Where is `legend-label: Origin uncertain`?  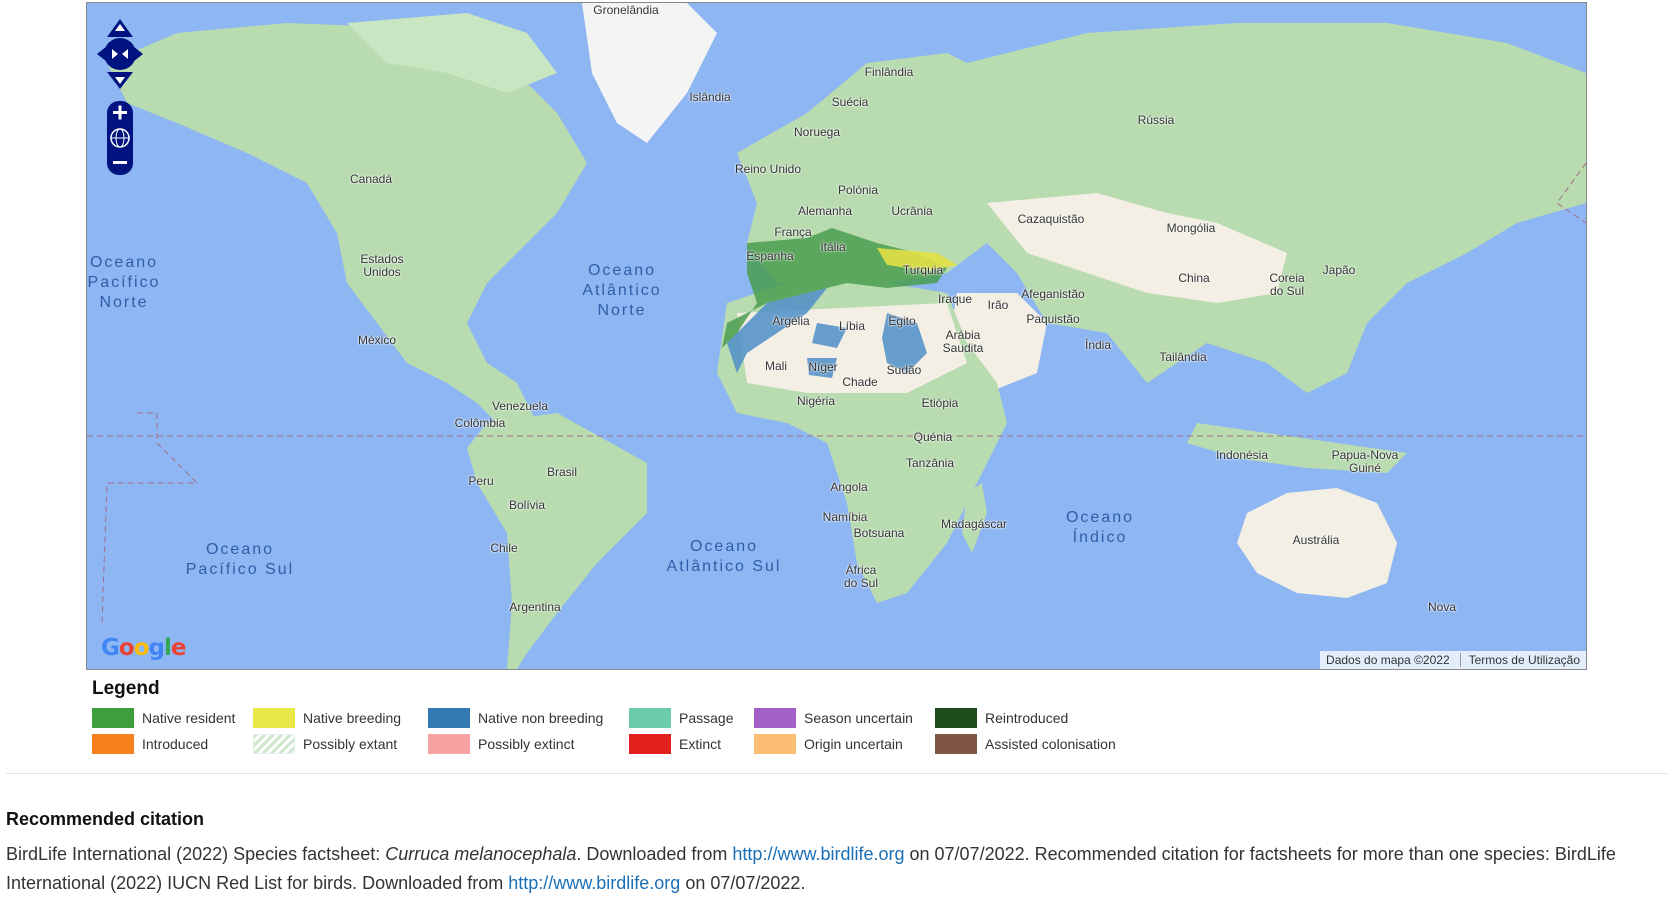 legend-label: Origin uncertain is located at coordinates (853, 744).